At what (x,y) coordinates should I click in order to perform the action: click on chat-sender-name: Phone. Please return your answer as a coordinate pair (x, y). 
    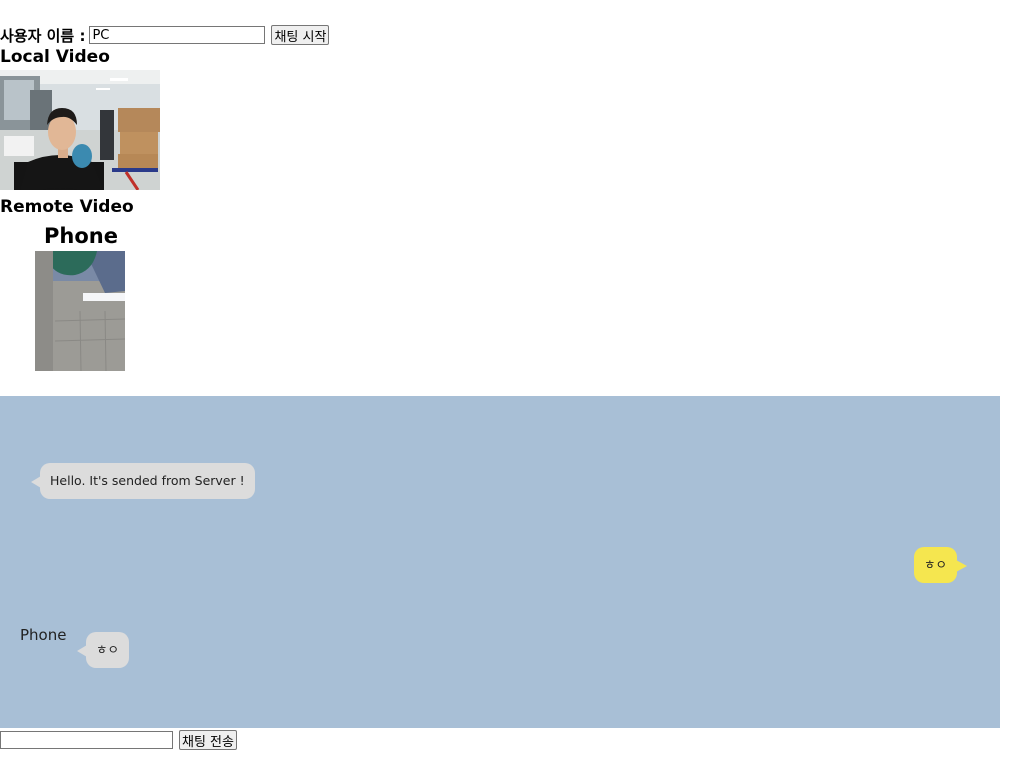
    Looking at the image, I should click on (43, 635).